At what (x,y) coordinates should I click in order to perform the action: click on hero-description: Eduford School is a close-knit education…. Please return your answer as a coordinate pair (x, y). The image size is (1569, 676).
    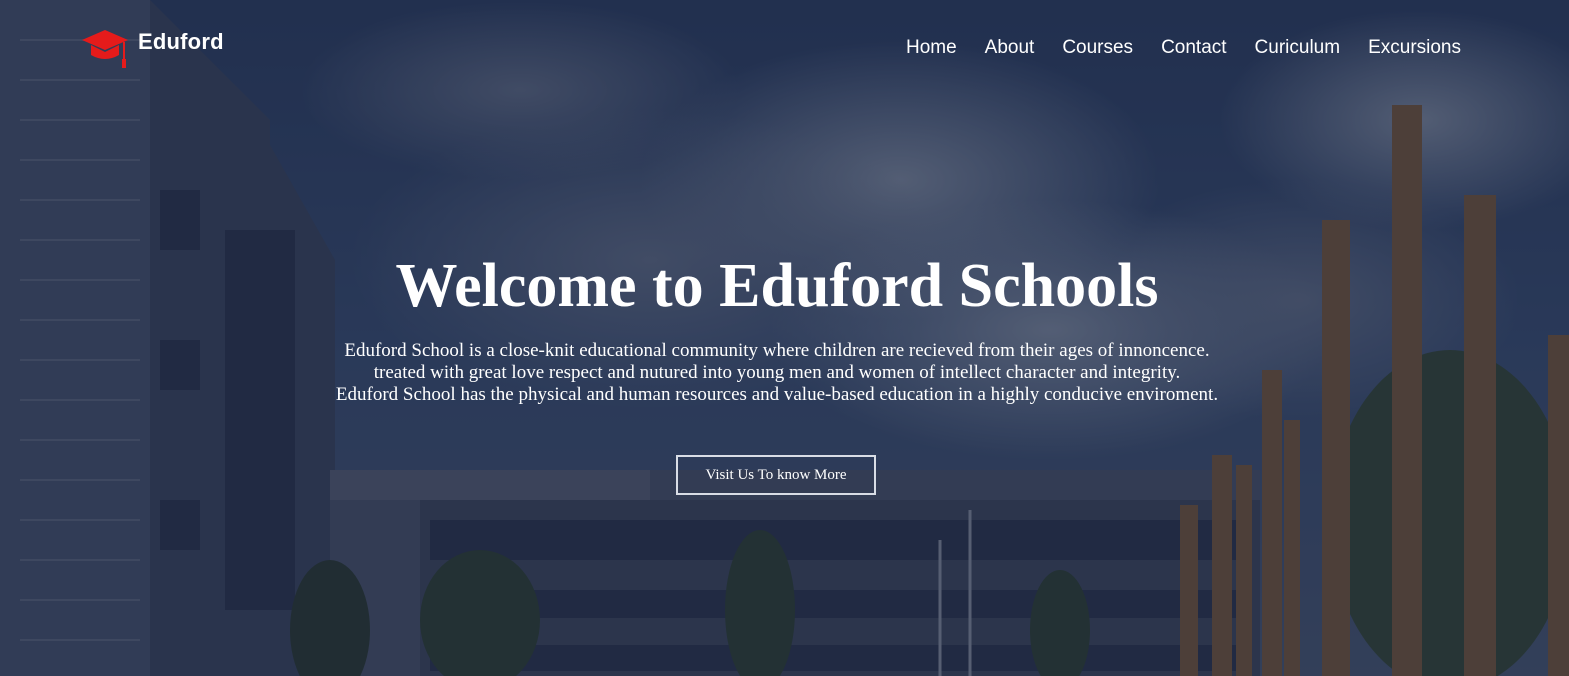
    Looking at the image, I should click on (777, 373).